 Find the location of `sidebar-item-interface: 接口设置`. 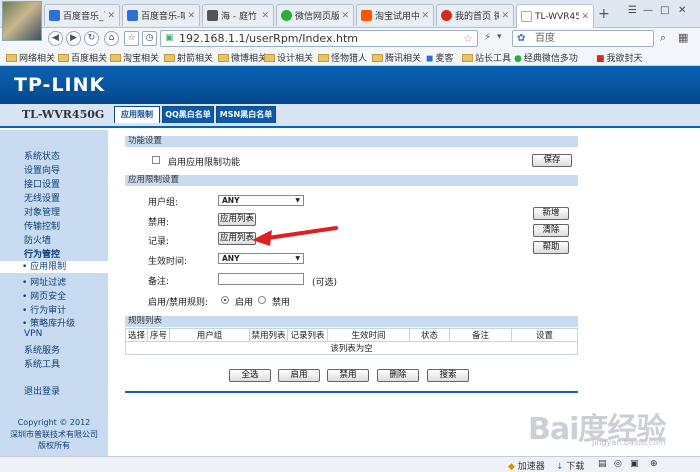

sidebar-item-interface: 接口设置 is located at coordinates (42, 183).